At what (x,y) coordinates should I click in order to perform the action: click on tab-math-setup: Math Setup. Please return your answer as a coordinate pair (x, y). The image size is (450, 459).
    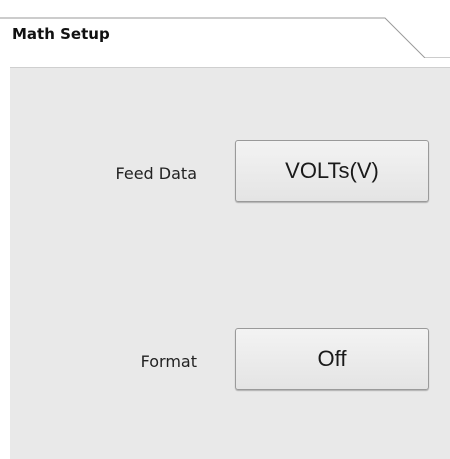
    Looking at the image, I should click on (61, 34).